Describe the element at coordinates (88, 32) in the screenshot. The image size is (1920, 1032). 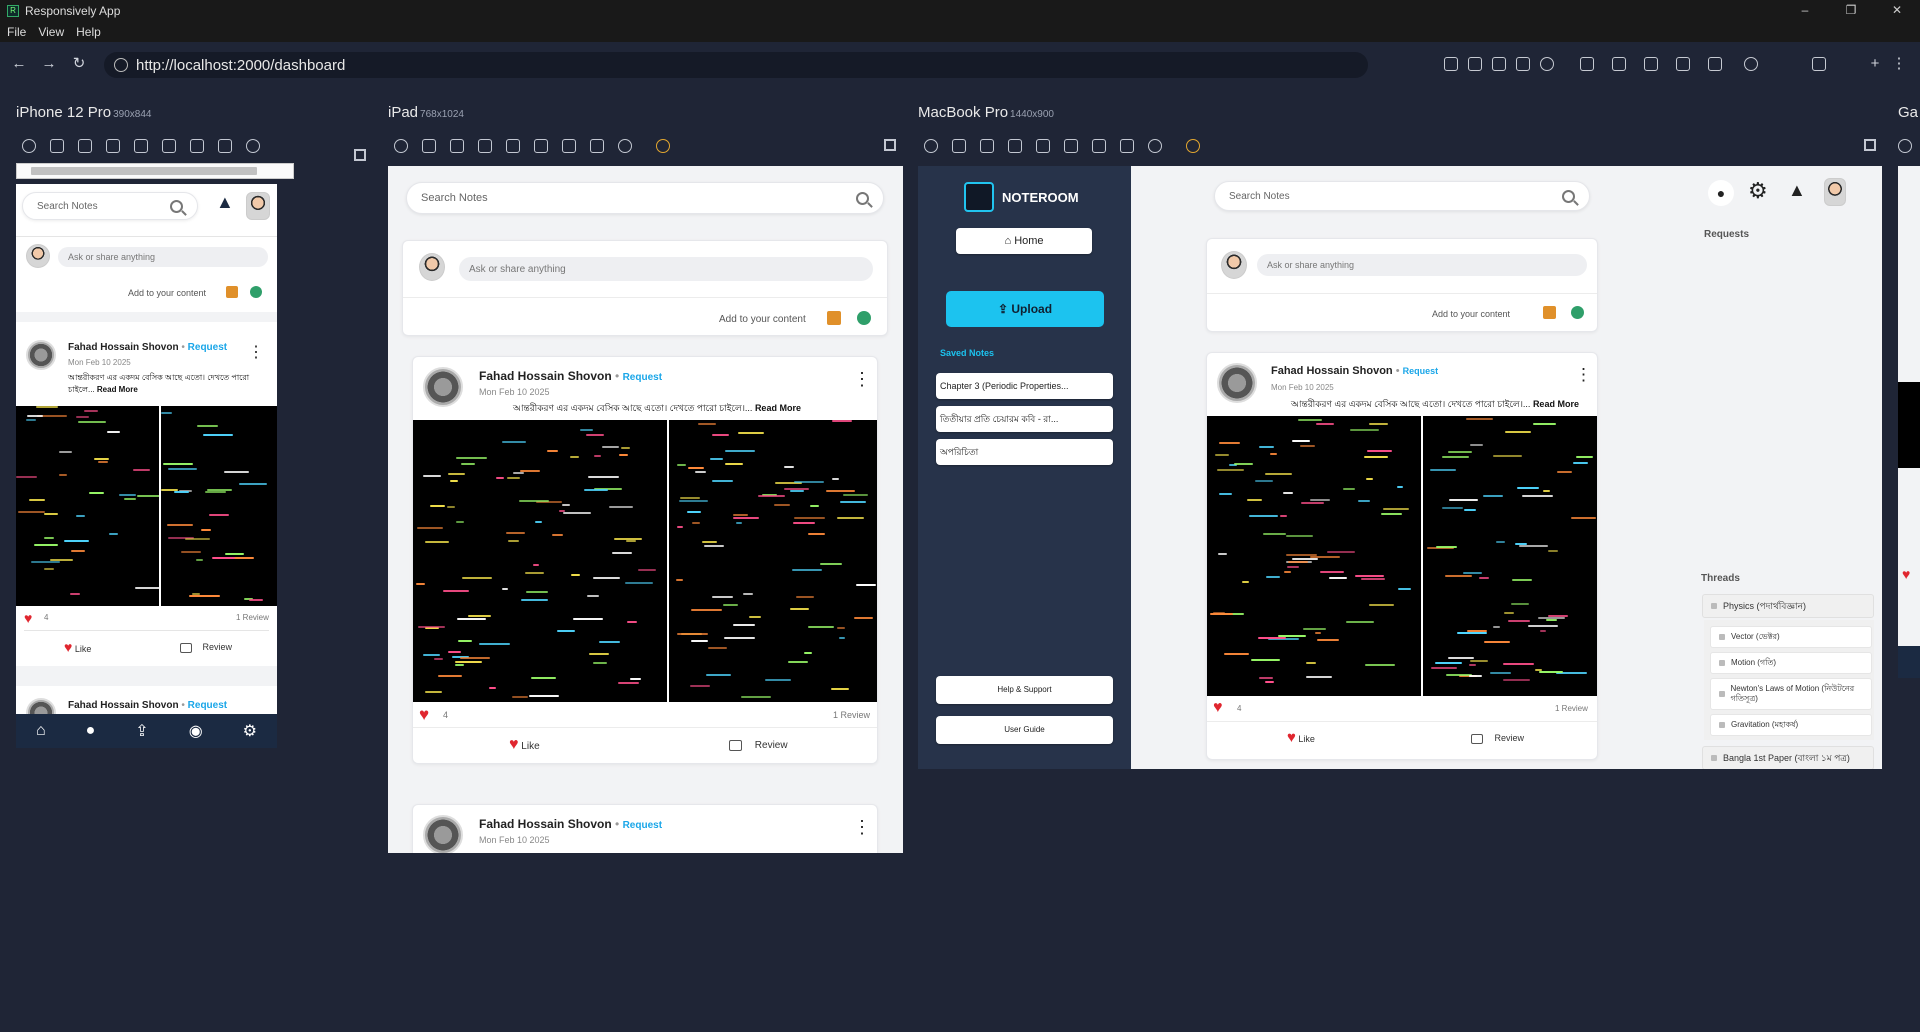
I see `menu-help: Help` at that location.